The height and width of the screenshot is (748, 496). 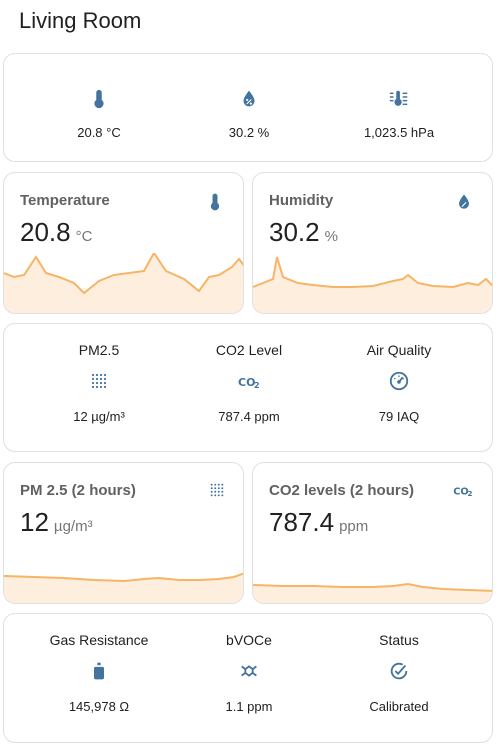 I want to click on humidity-graph-card: Humidity 30.2%, so click(x=372, y=243).